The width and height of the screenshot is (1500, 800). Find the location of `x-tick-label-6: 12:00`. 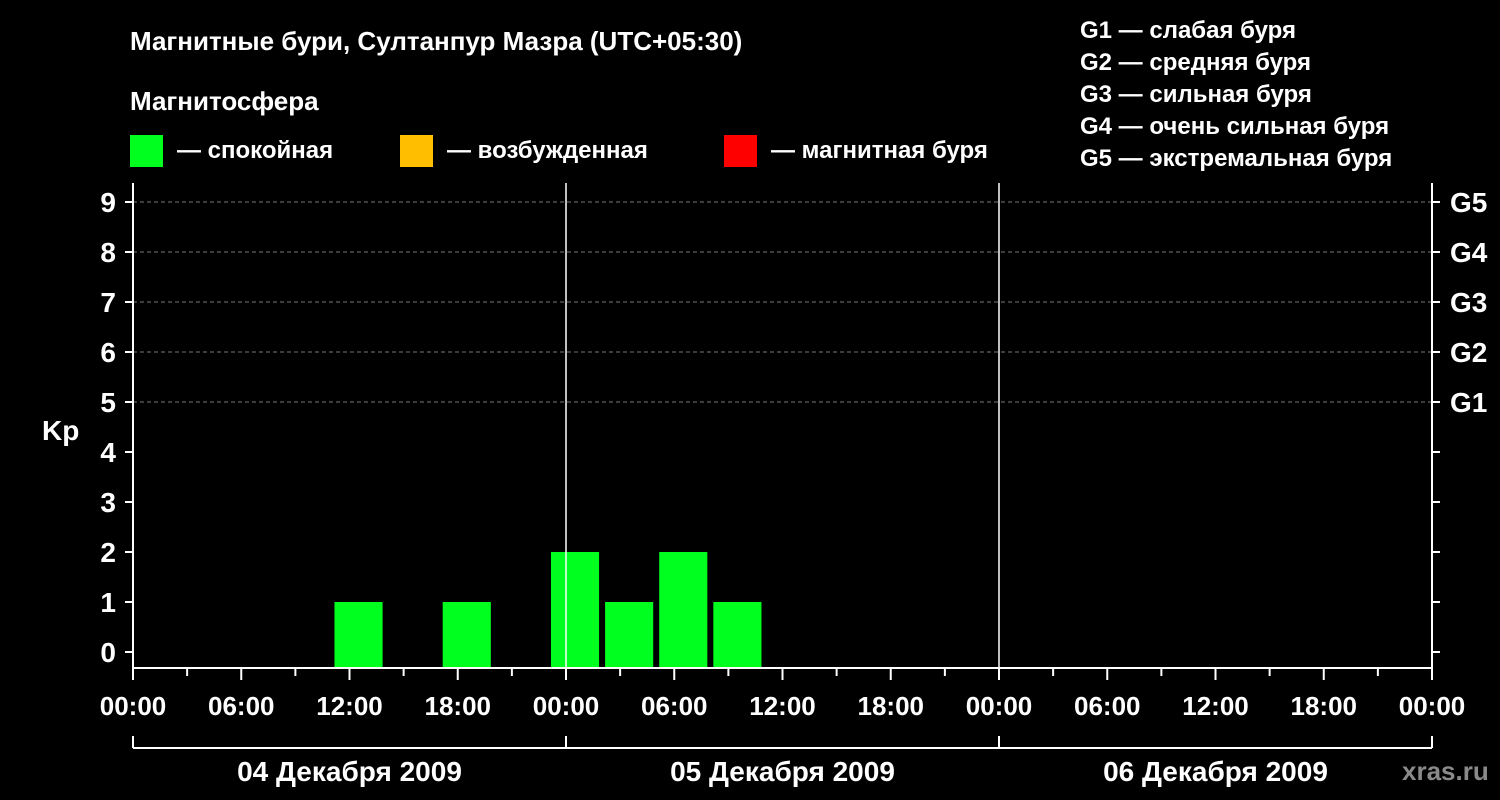

x-tick-label-6: 12:00 is located at coordinates (782, 706).